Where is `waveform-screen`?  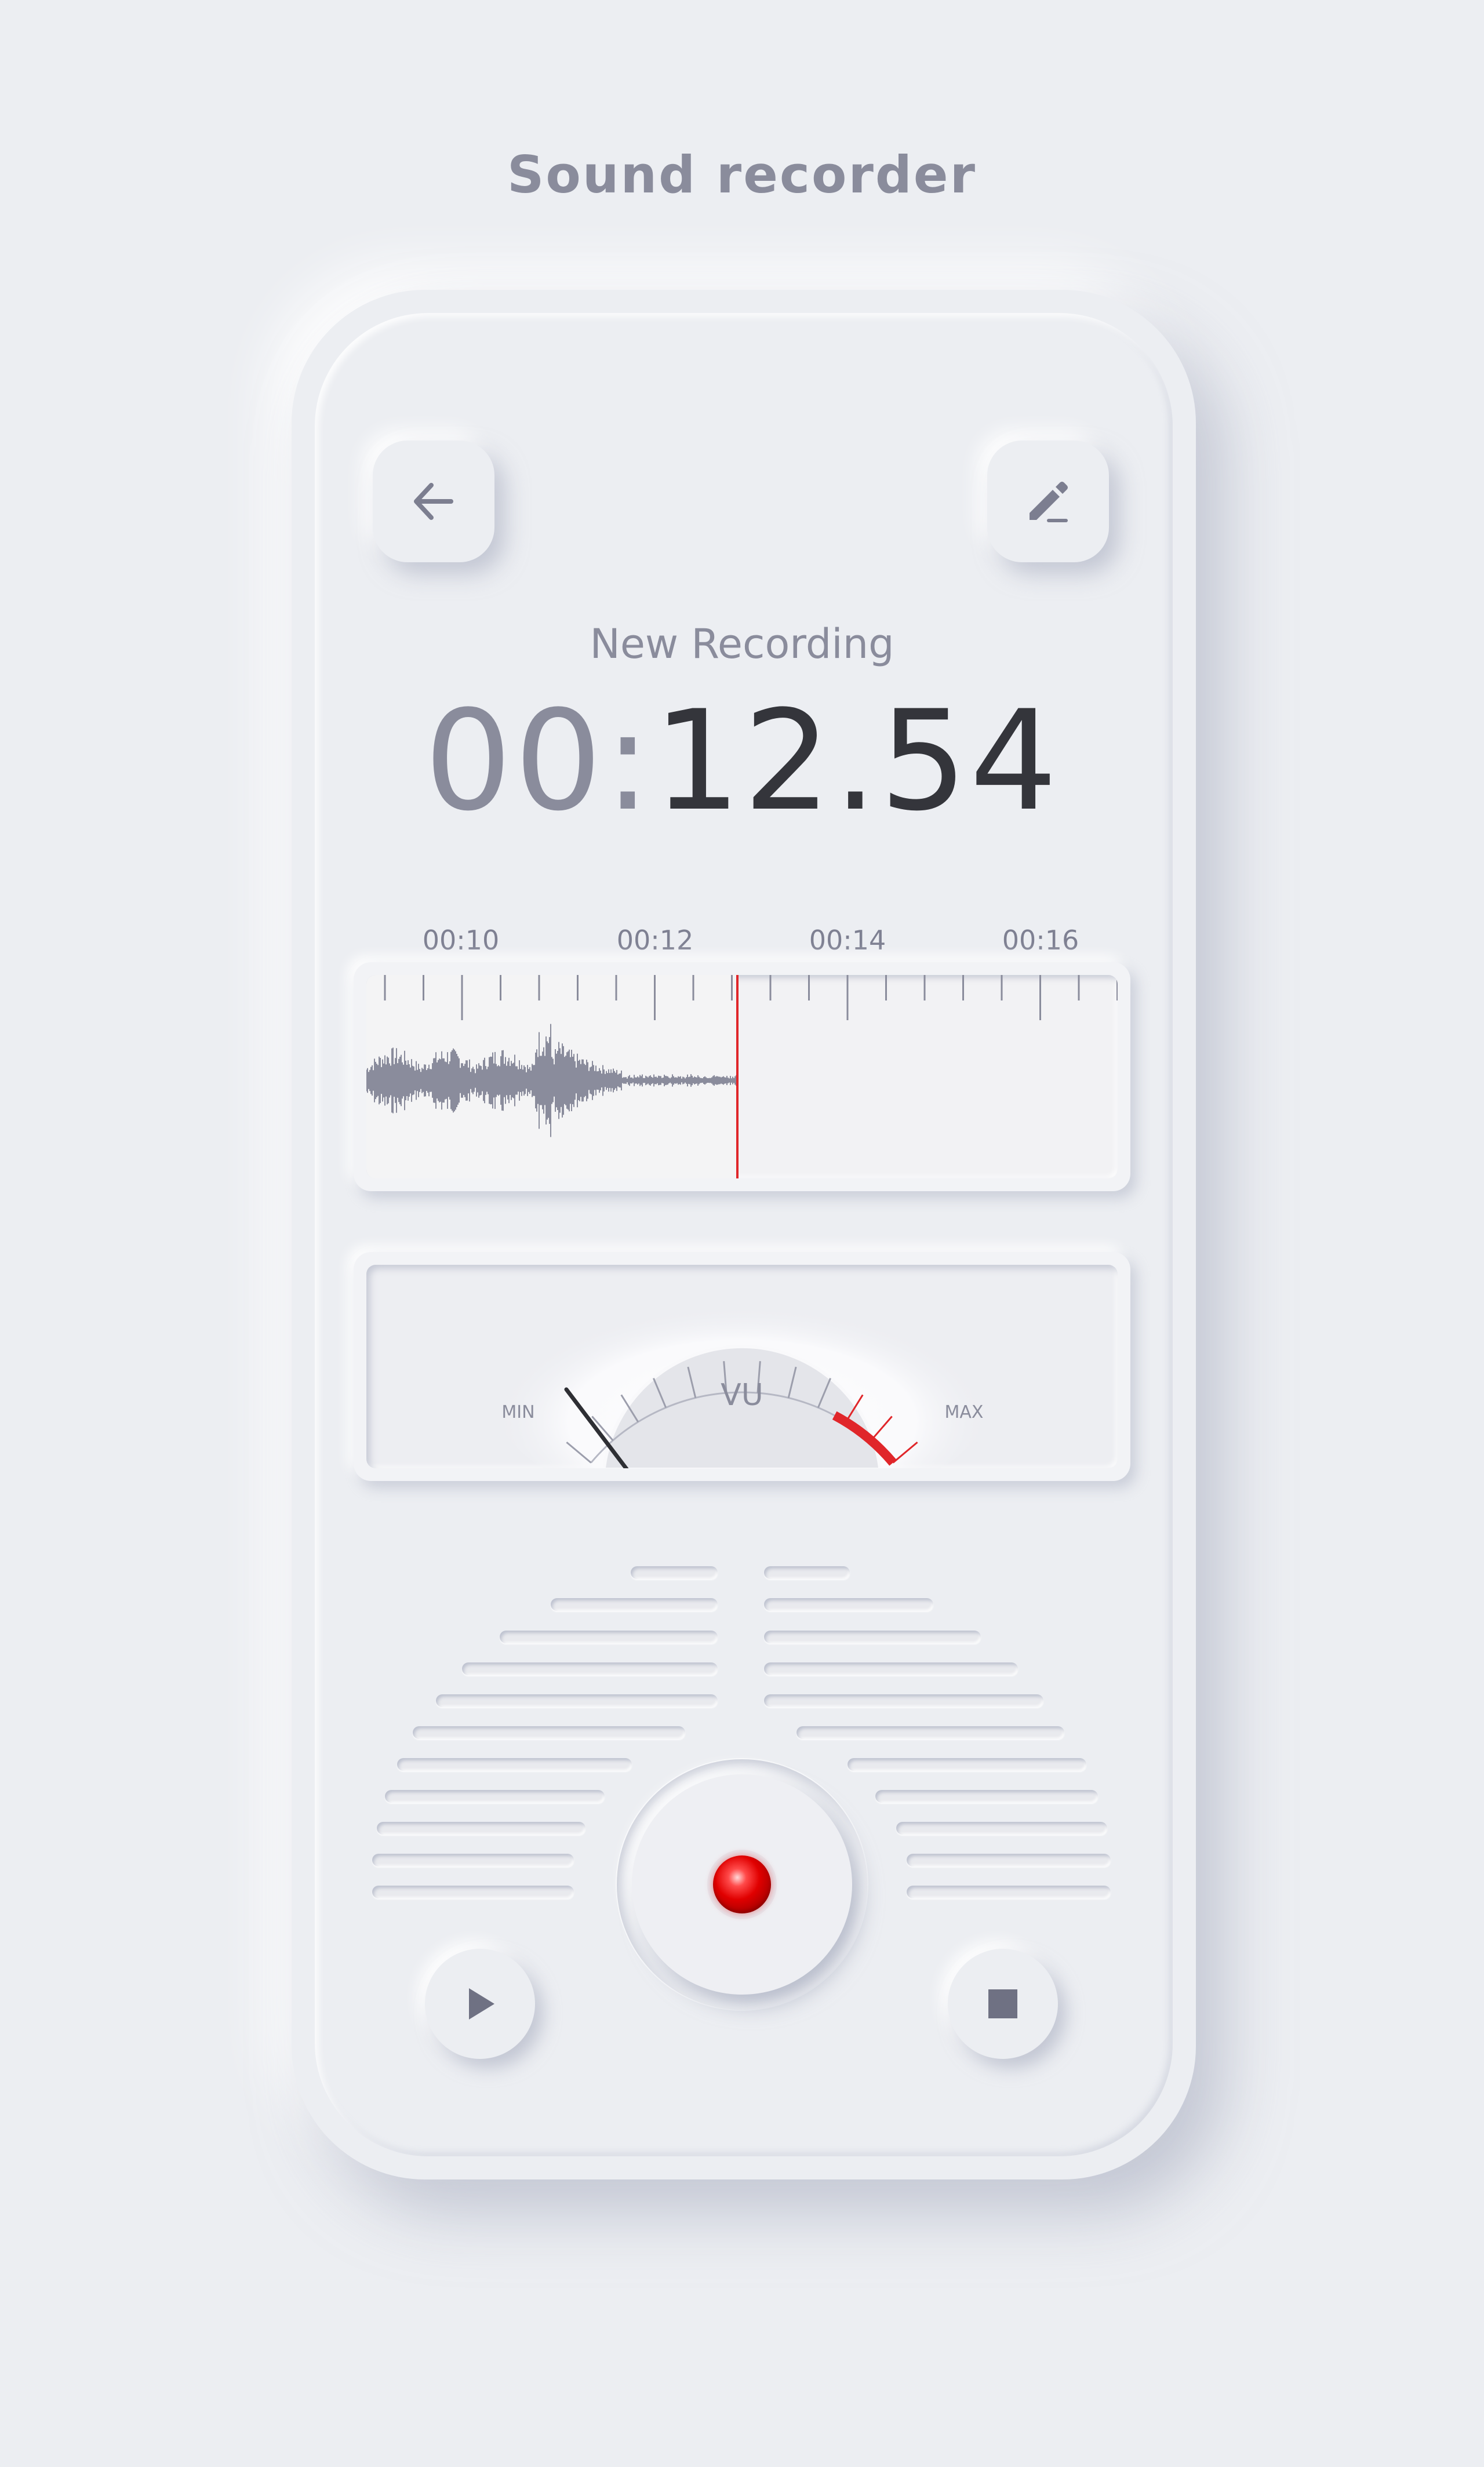
waveform-screen is located at coordinates (742, 1076).